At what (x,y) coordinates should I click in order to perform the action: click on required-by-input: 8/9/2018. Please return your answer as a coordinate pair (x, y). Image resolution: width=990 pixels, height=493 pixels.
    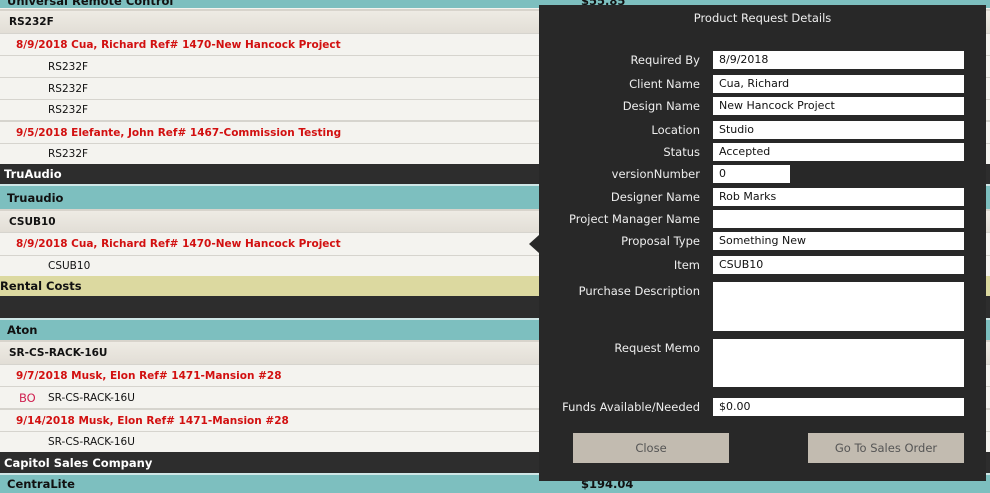
    Looking at the image, I should click on (838, 60).